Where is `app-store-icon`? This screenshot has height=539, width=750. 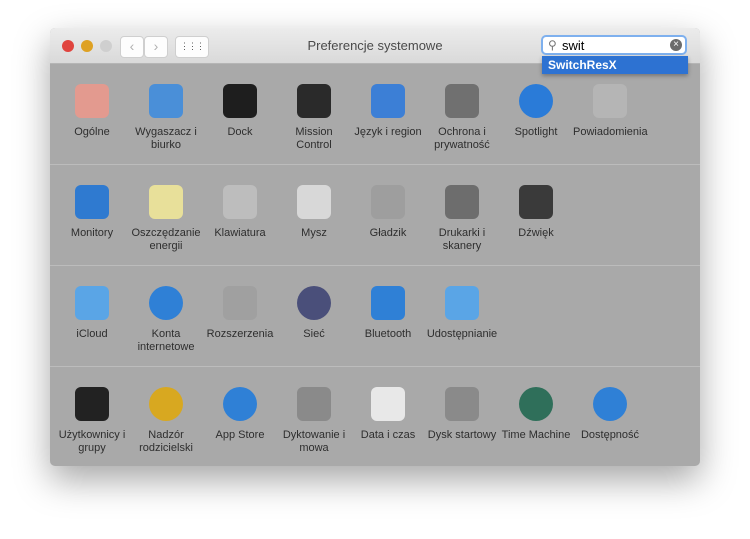
app-store-icon is located at coordinates (240, 404).